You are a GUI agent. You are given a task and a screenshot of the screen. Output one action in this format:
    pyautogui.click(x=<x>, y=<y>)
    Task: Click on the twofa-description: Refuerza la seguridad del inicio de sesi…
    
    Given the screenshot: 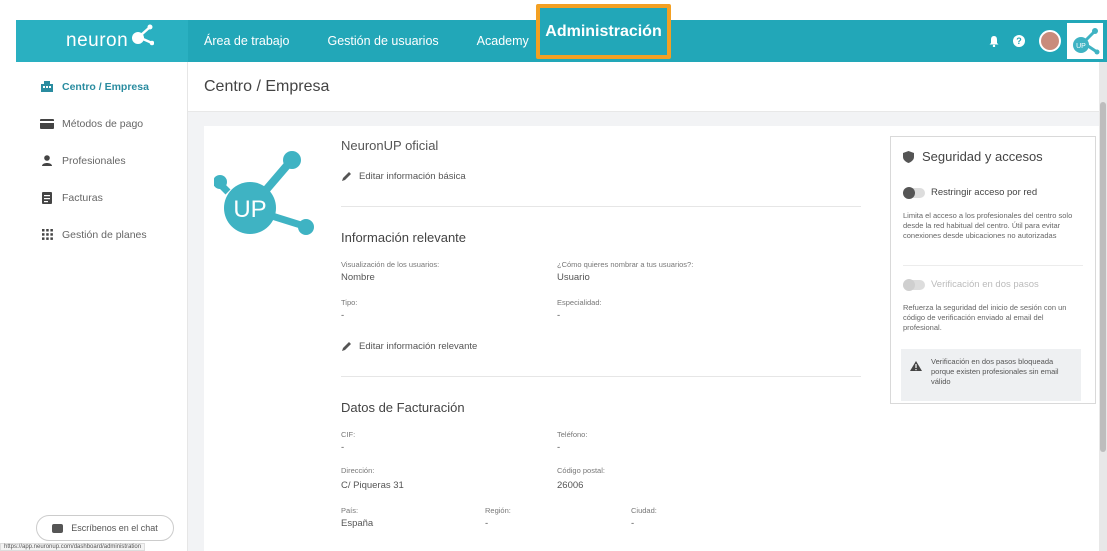 What is the action you would take?
    pyautogui.click(x=985, y=317)
    